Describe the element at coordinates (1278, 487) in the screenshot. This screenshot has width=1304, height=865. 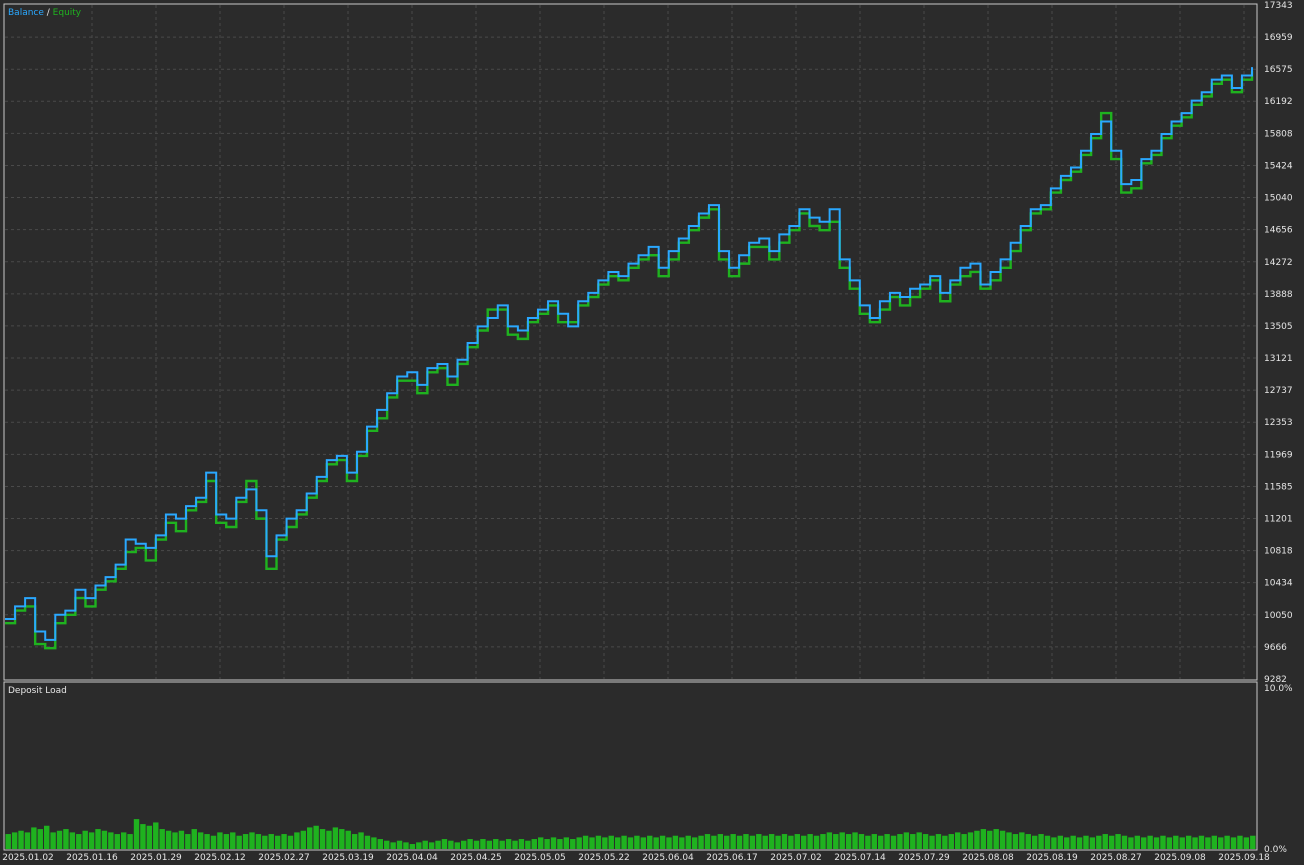
I see `y-tick-label: 11585` at that location.